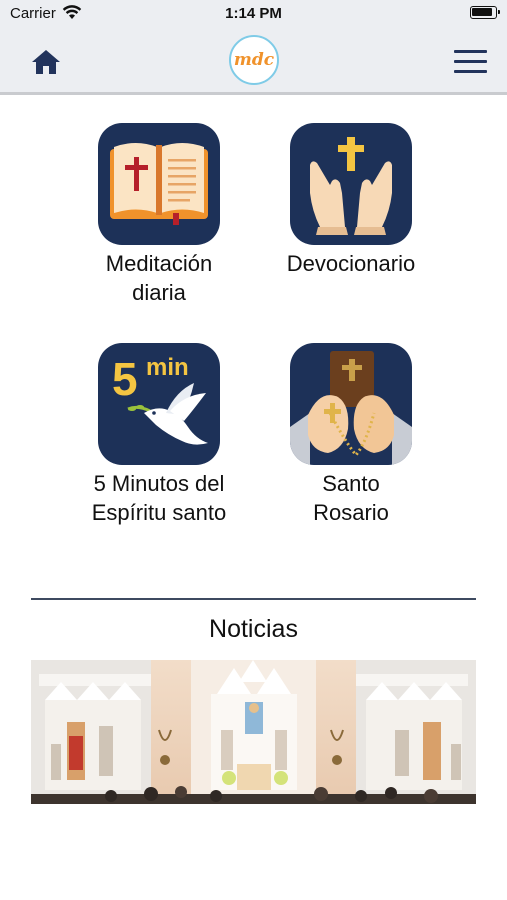 The height and width of the screenshot is (900, 507). What do you see at coordinates (159, 498) in the screenshot?
I see `tile-label: 5 Minutos del Espíritu santo` at bounding box center [159, 498].